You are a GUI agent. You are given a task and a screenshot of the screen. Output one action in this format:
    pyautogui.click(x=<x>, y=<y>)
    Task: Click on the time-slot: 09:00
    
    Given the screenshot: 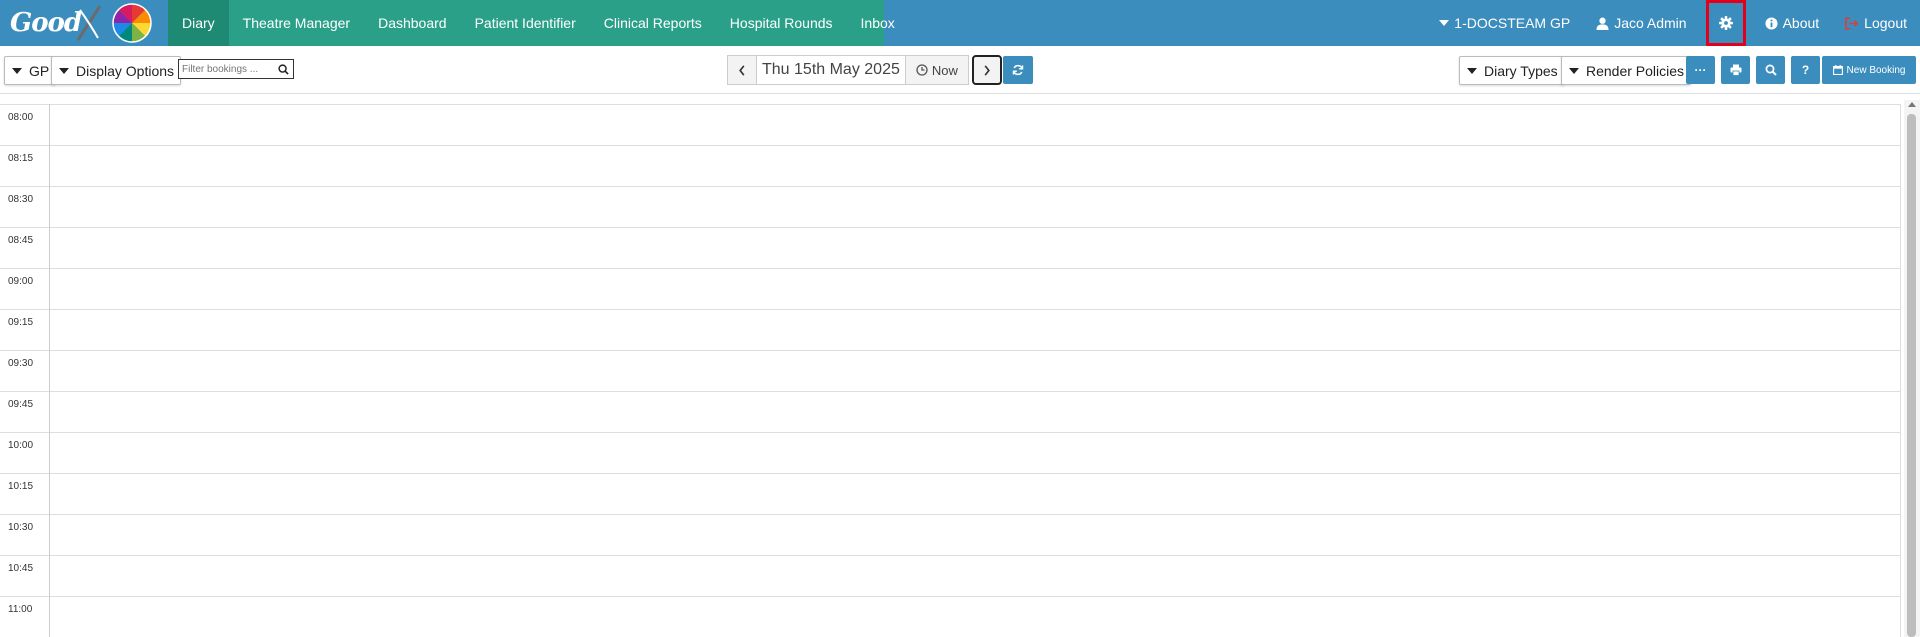 What is the action you would take?
    pyautogui.click(x=950, y=288)
    